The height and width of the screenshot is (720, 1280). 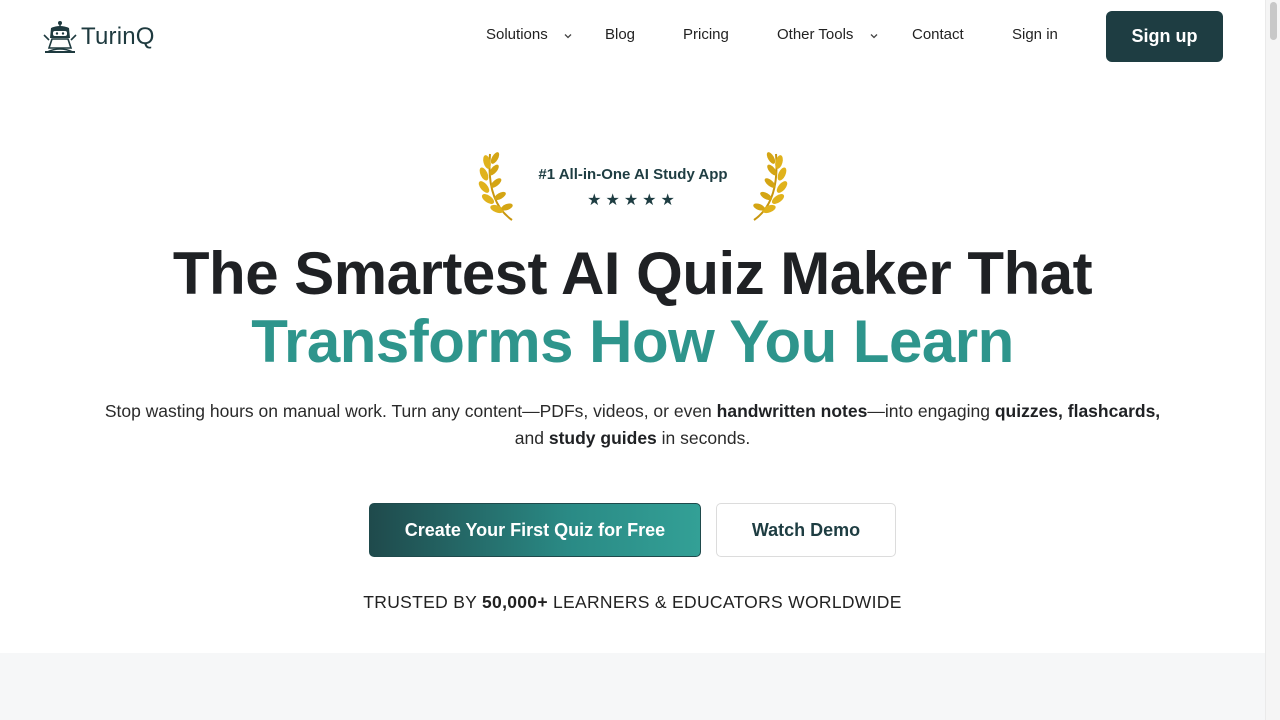 What do you see at coordinates (938, 34) in the screenshot?
I see `nav-contact: Contact` at bounding box center [938, 34].